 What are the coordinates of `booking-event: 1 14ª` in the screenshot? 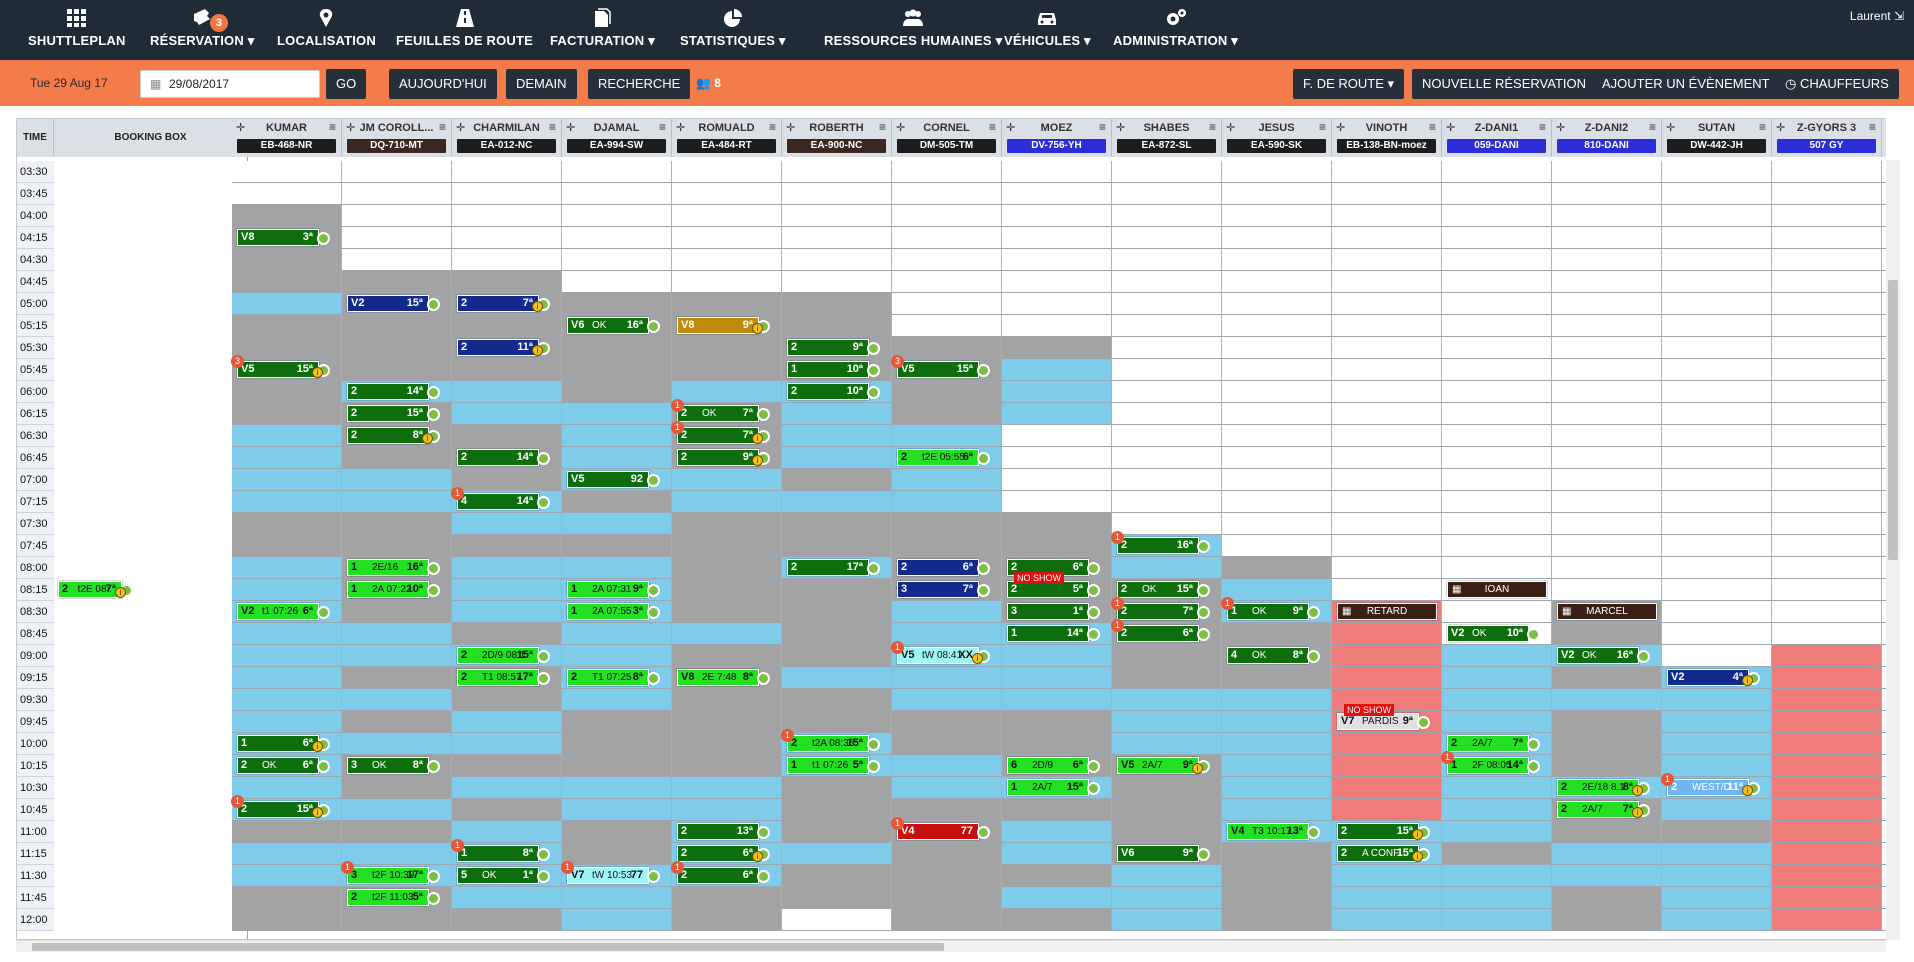 It's located at (1053, 633).